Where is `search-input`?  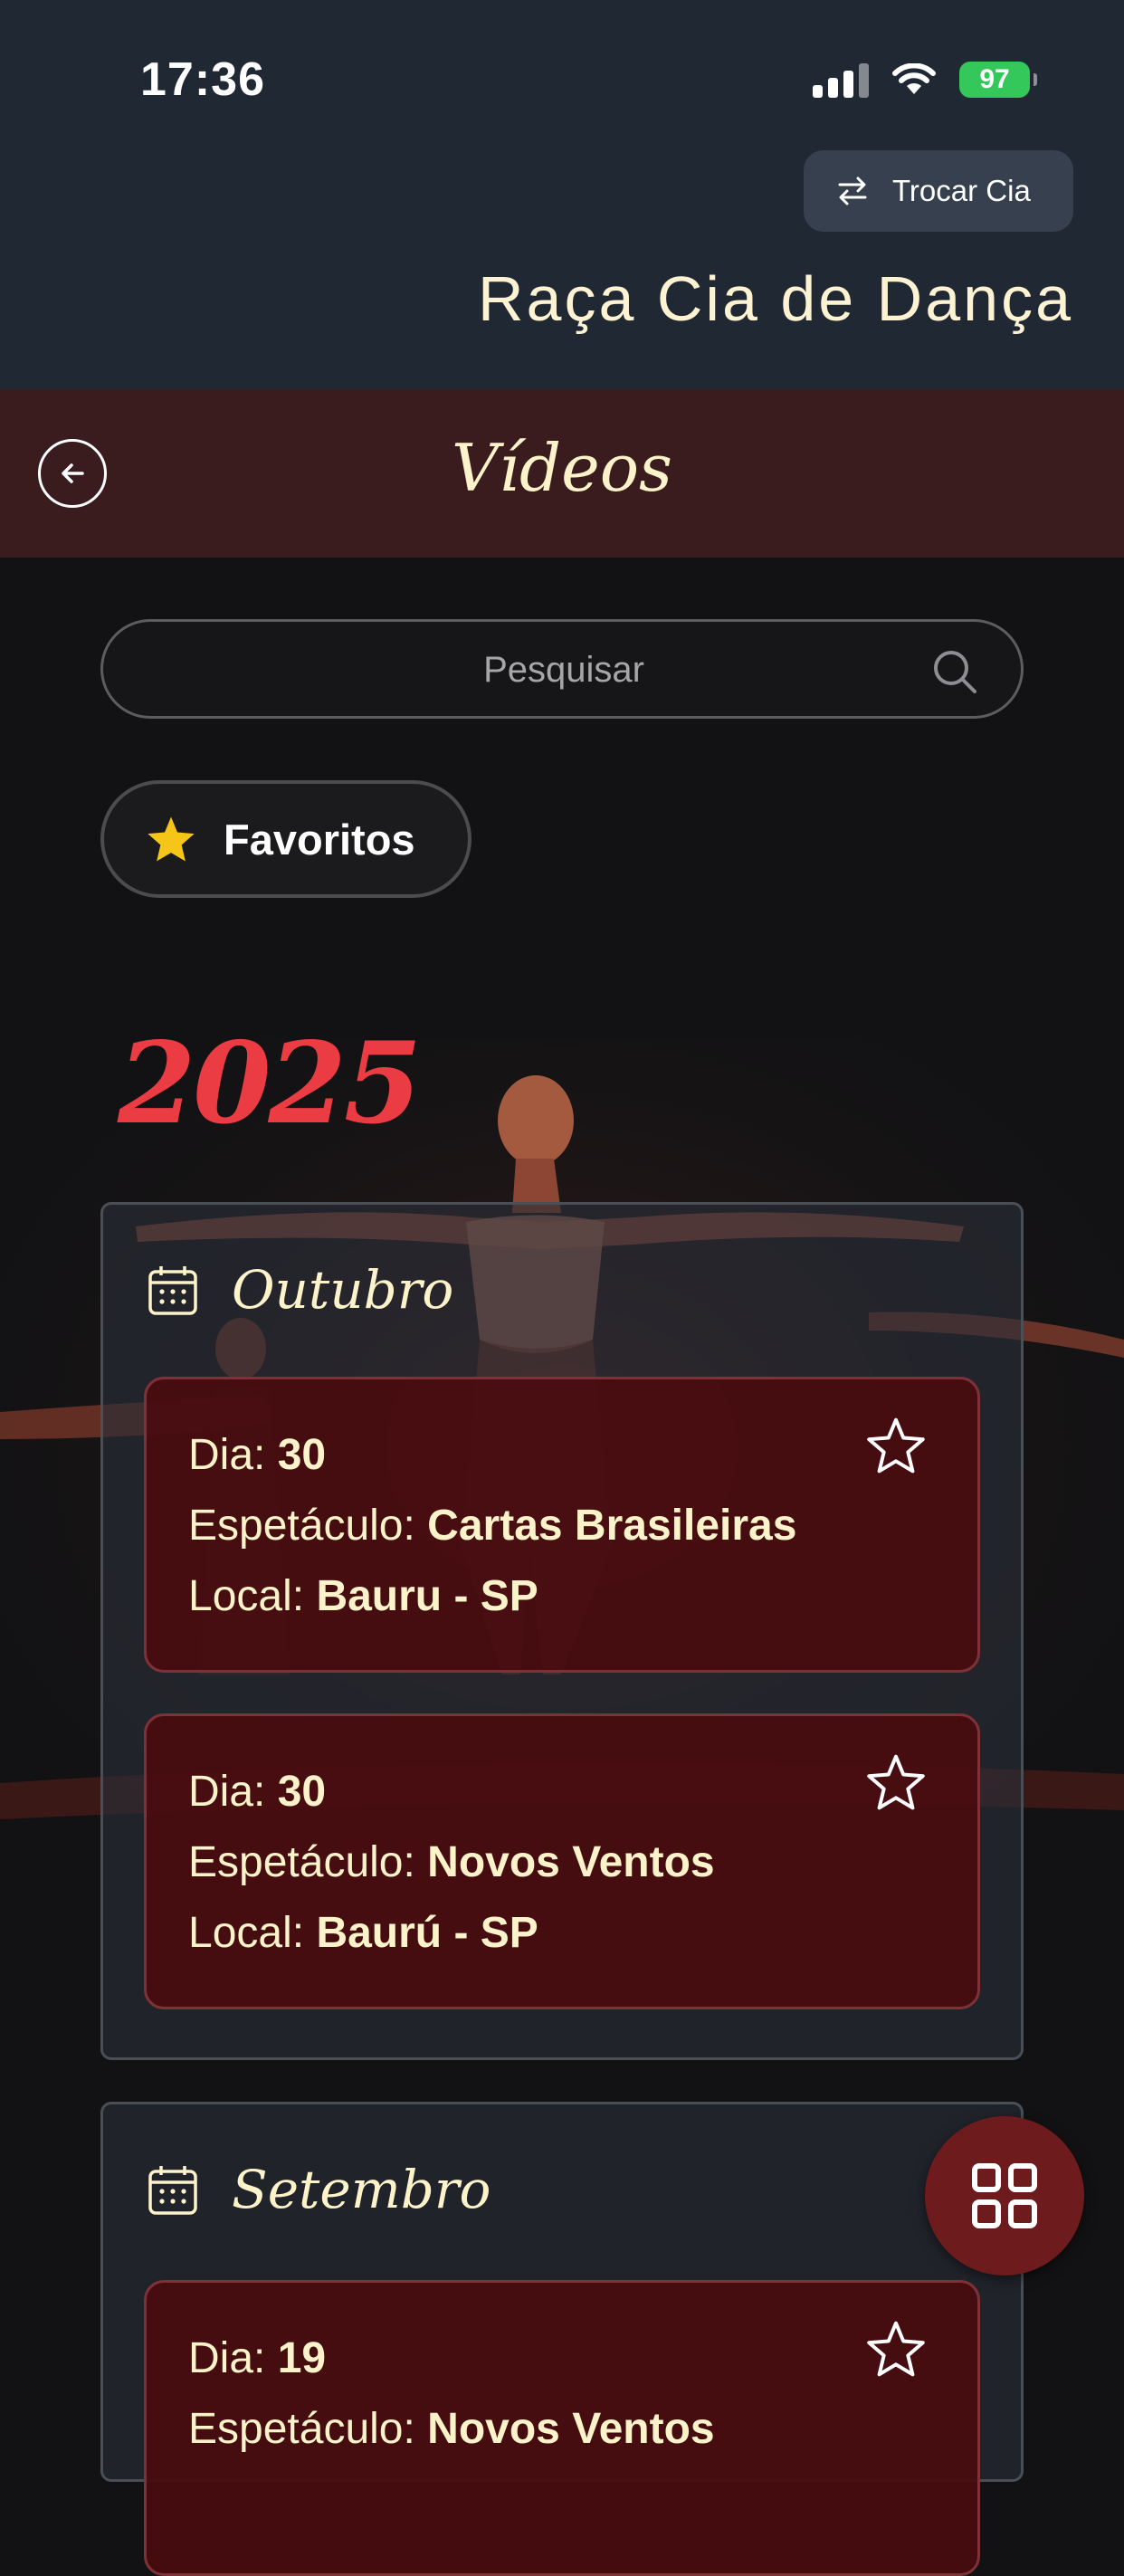 search-input is located at coordinates (563, 670).